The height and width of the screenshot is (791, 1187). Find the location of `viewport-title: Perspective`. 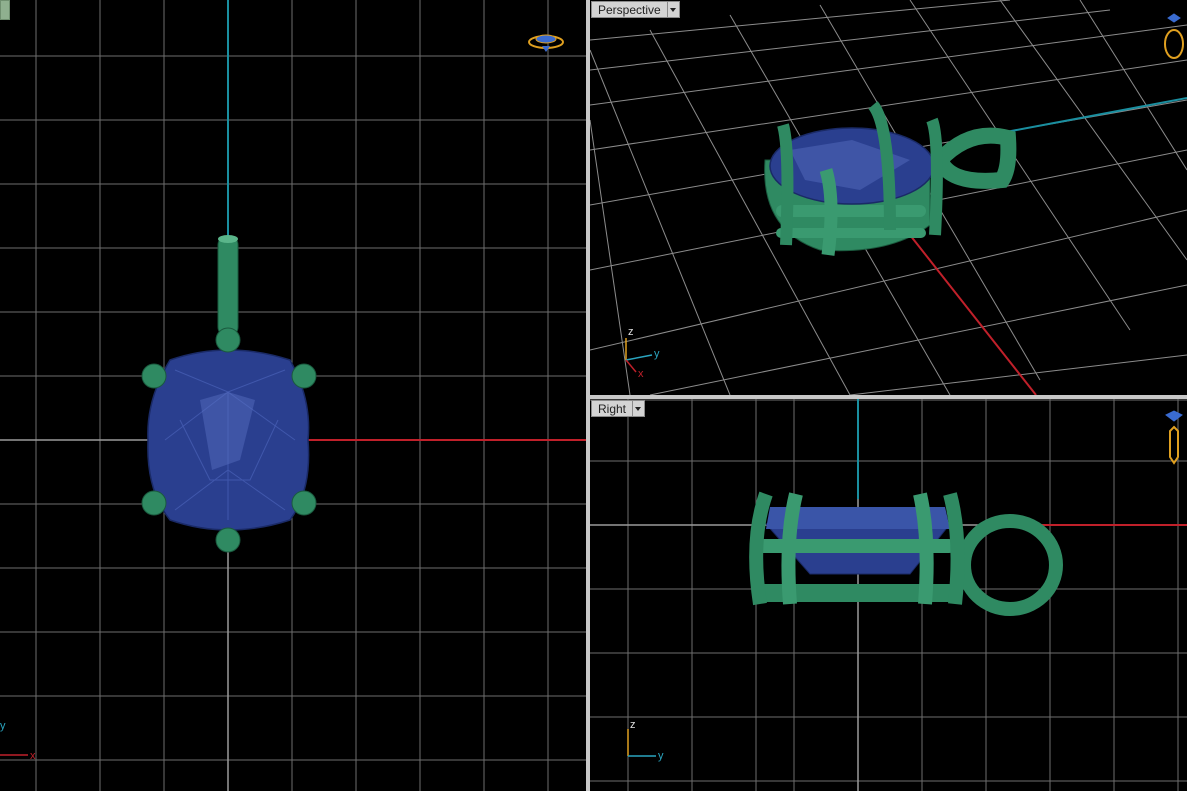

viewport-title: Perspective is located at coordinates (629, 9).